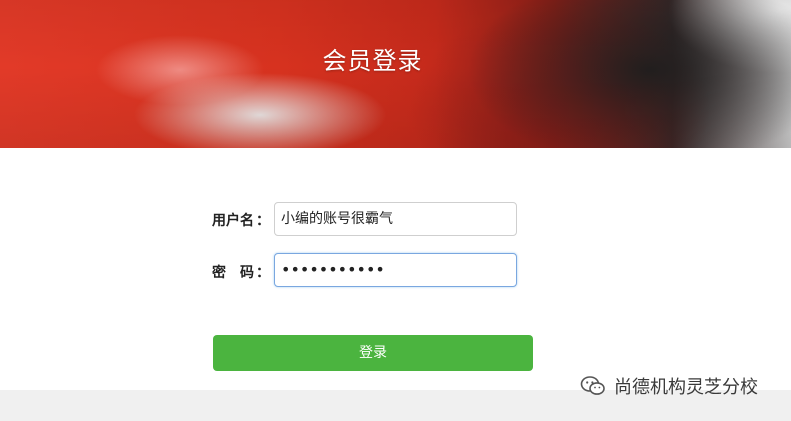  I want to click on password-label: 密 码：, so click(241, 273).